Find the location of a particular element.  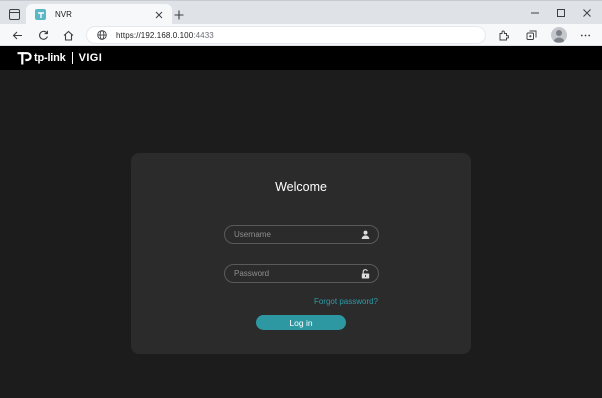

refresh-button is located at coordinates (43, 35).